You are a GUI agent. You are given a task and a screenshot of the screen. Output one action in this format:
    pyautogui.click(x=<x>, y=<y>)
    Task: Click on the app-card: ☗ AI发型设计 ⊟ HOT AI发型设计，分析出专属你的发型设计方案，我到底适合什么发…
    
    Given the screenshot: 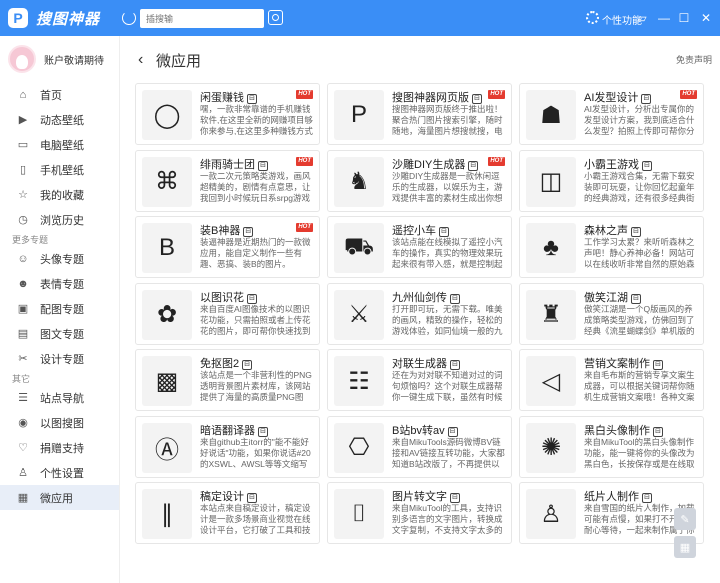 What is the action you would take?
    pyautogui.click(x=611, y=114)
    